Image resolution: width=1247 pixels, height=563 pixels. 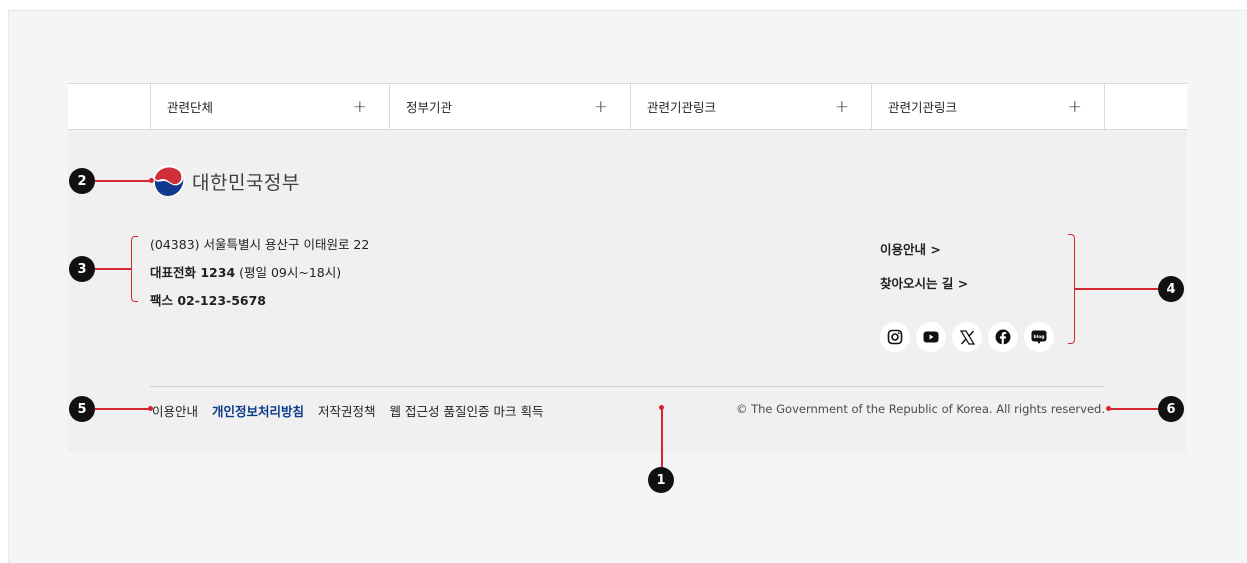 I want to click on address-line: (04383) 서울특별시 용산구 이태원로 22, so click(x=260, y=244).